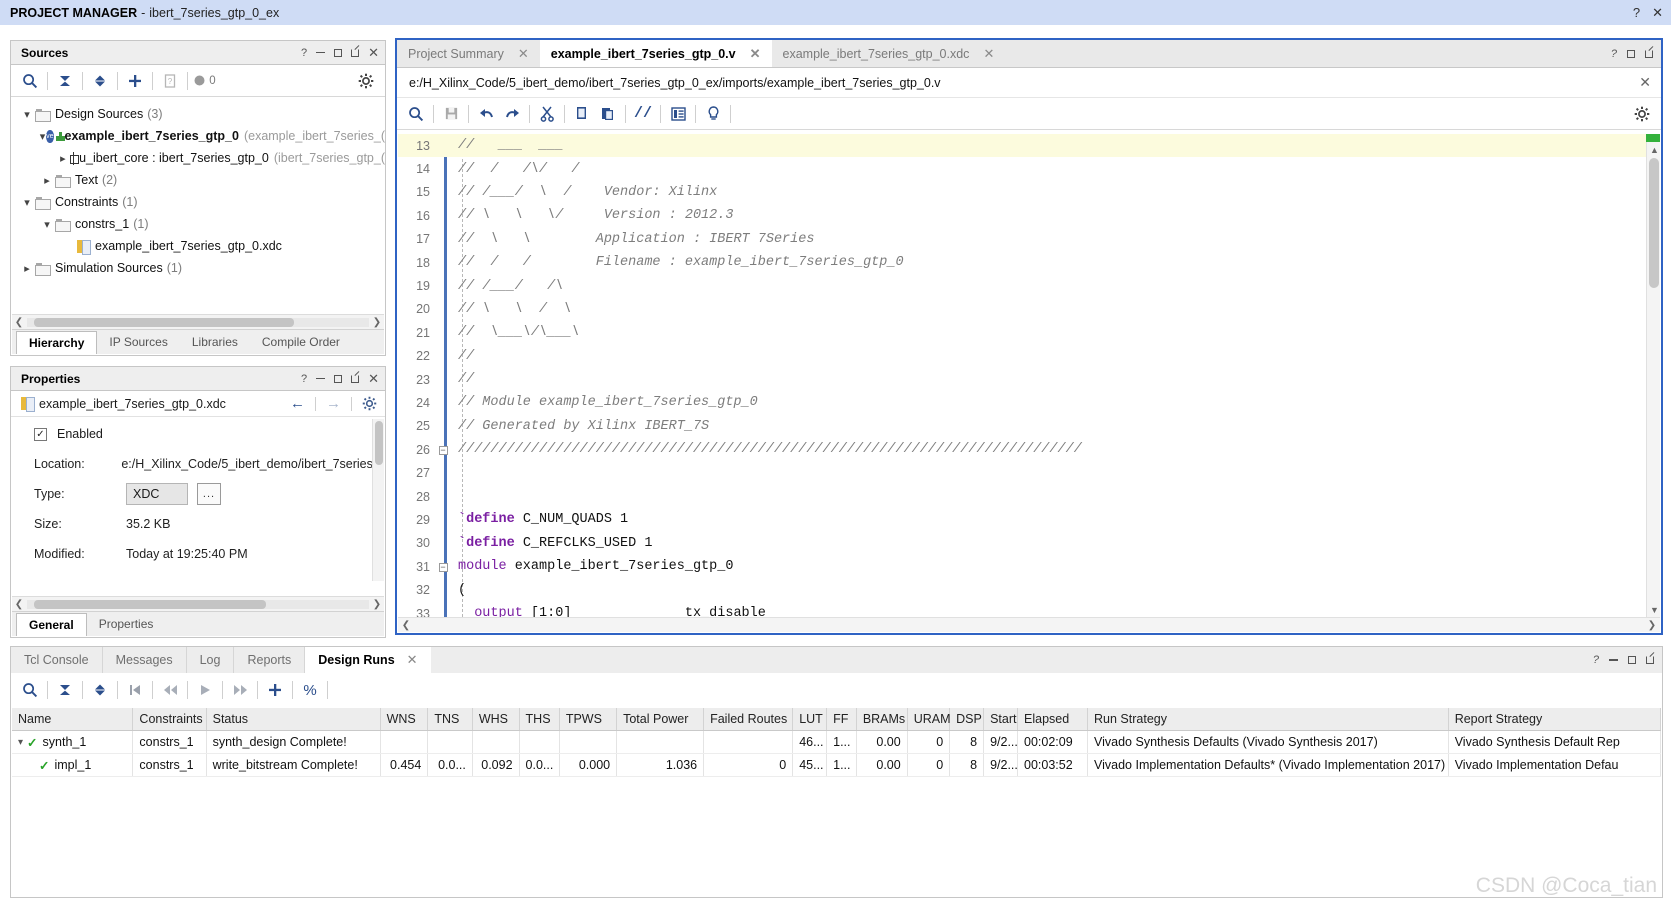  I want to click on tab-design-runs: Design Runs ✕, so click(368, 660).